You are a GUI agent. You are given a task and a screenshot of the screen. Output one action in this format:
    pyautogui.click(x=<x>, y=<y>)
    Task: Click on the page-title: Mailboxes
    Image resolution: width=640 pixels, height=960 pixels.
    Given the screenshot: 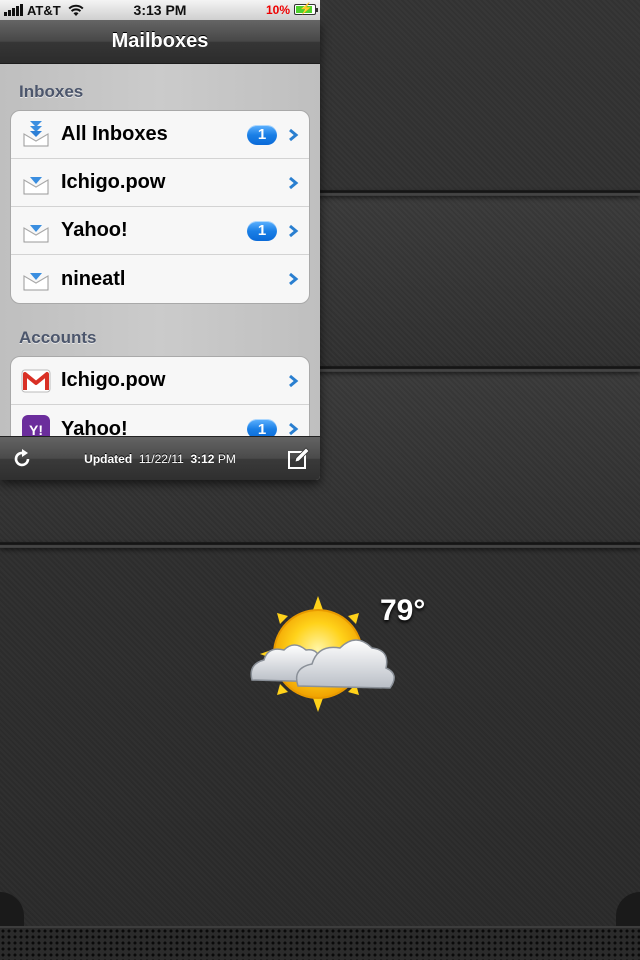 What is the action you would take?
    pyautogui.click(x=160, y=41)
    